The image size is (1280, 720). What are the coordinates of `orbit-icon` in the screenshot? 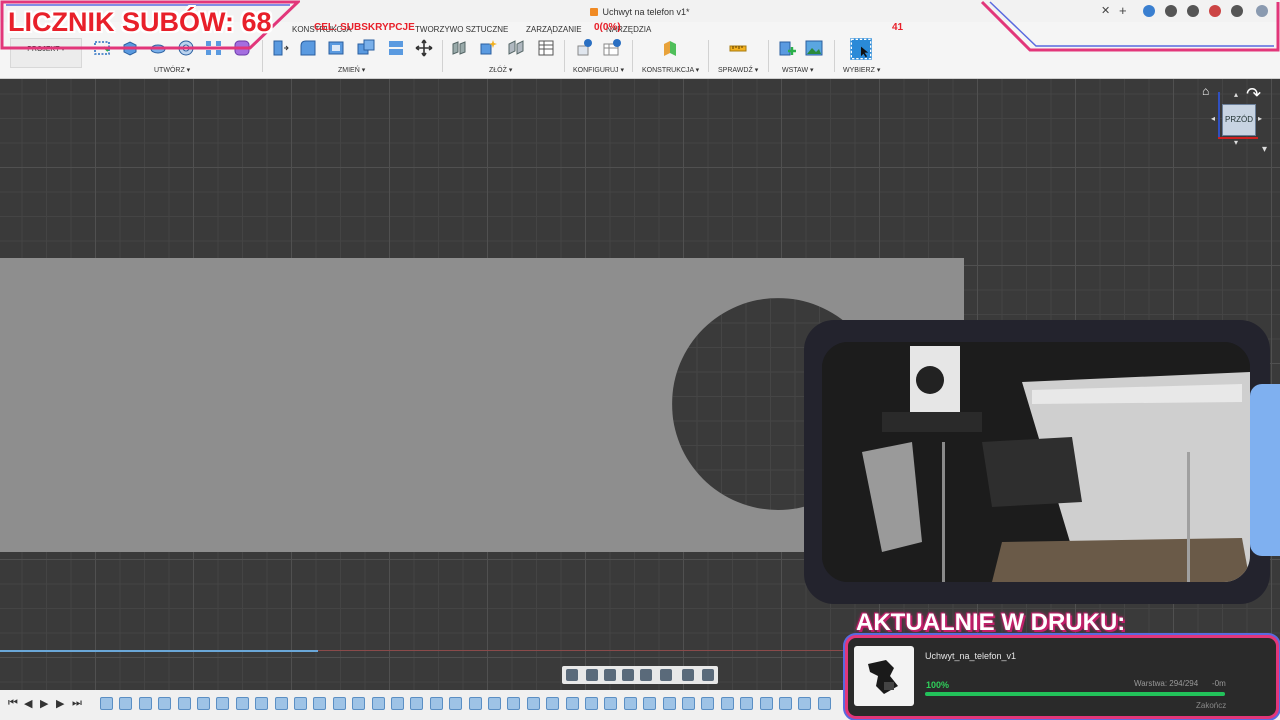 It's located at (572, 675).